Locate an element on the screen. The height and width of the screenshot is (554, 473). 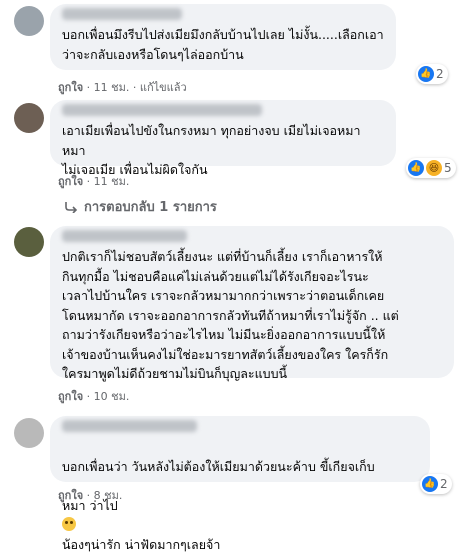
comment-actions: ถูกใจ · 8 ชม. is located at coordinates (90, 495).